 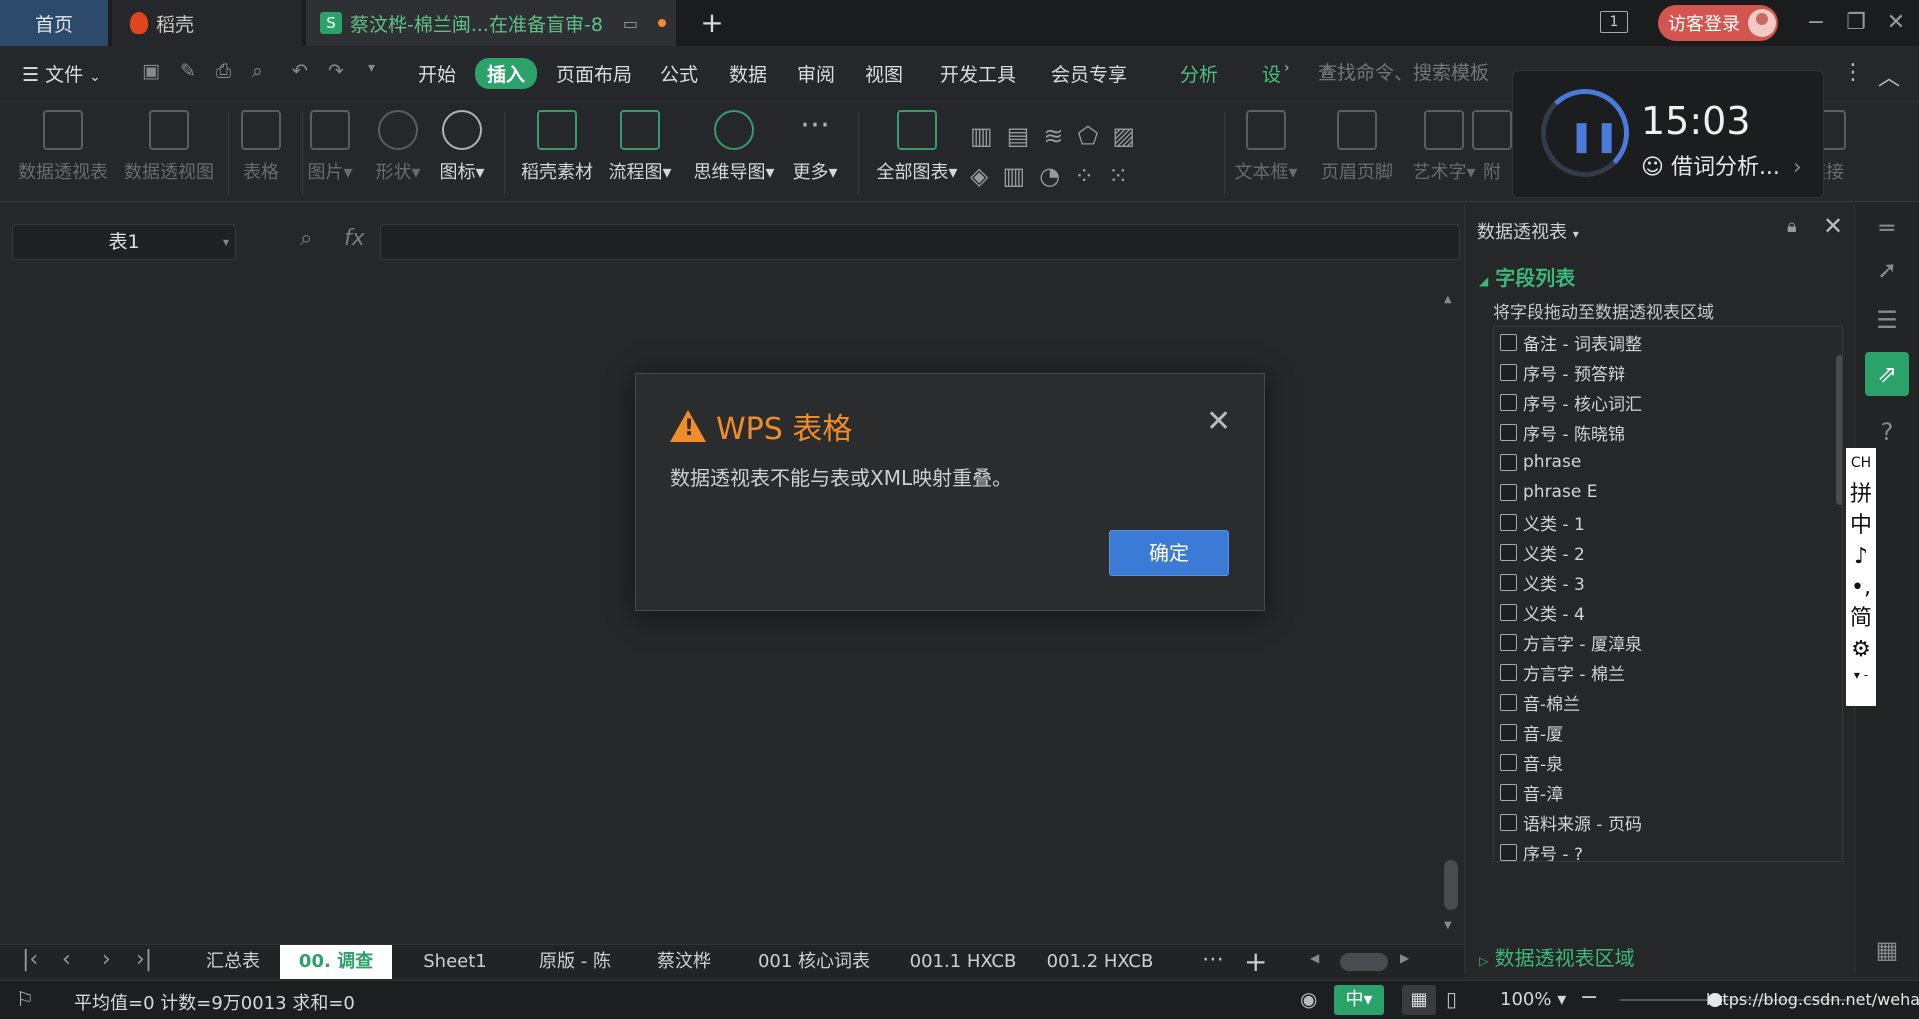 I want to click on field-item: 语料来源 - 页码, so click(x=1668, y=822).